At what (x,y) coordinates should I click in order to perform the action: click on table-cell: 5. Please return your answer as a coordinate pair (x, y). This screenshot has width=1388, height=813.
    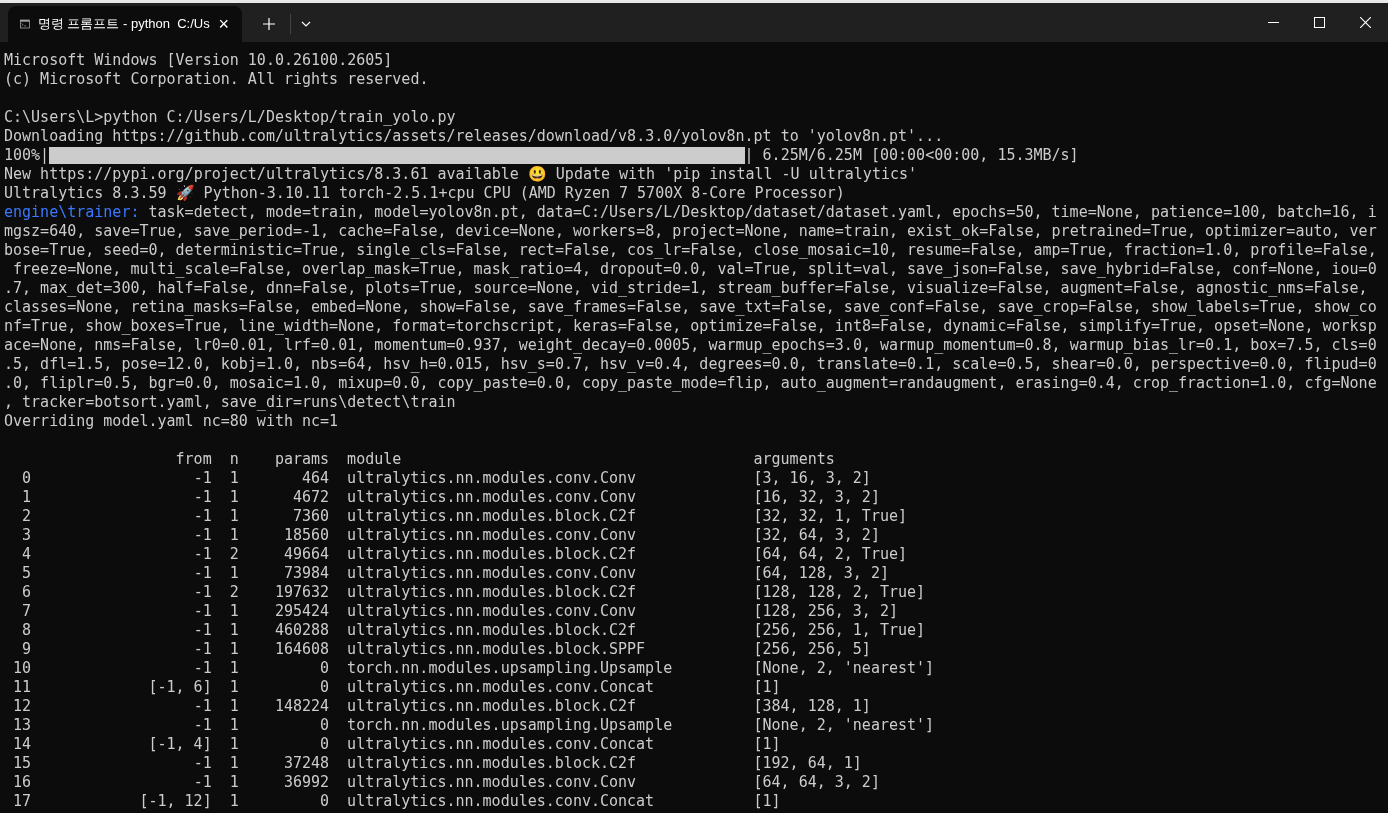
    Looking at the image, I should click on (27, 573).